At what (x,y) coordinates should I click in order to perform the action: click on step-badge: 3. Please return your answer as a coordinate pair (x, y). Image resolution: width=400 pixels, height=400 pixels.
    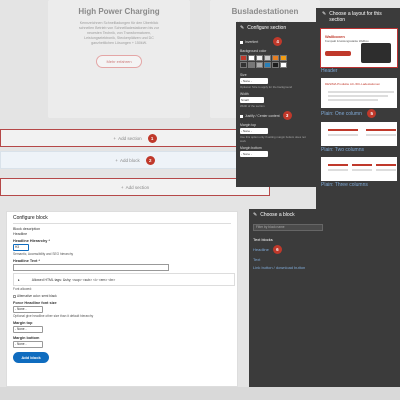
    Looking at the image, I should click on (287, 115).